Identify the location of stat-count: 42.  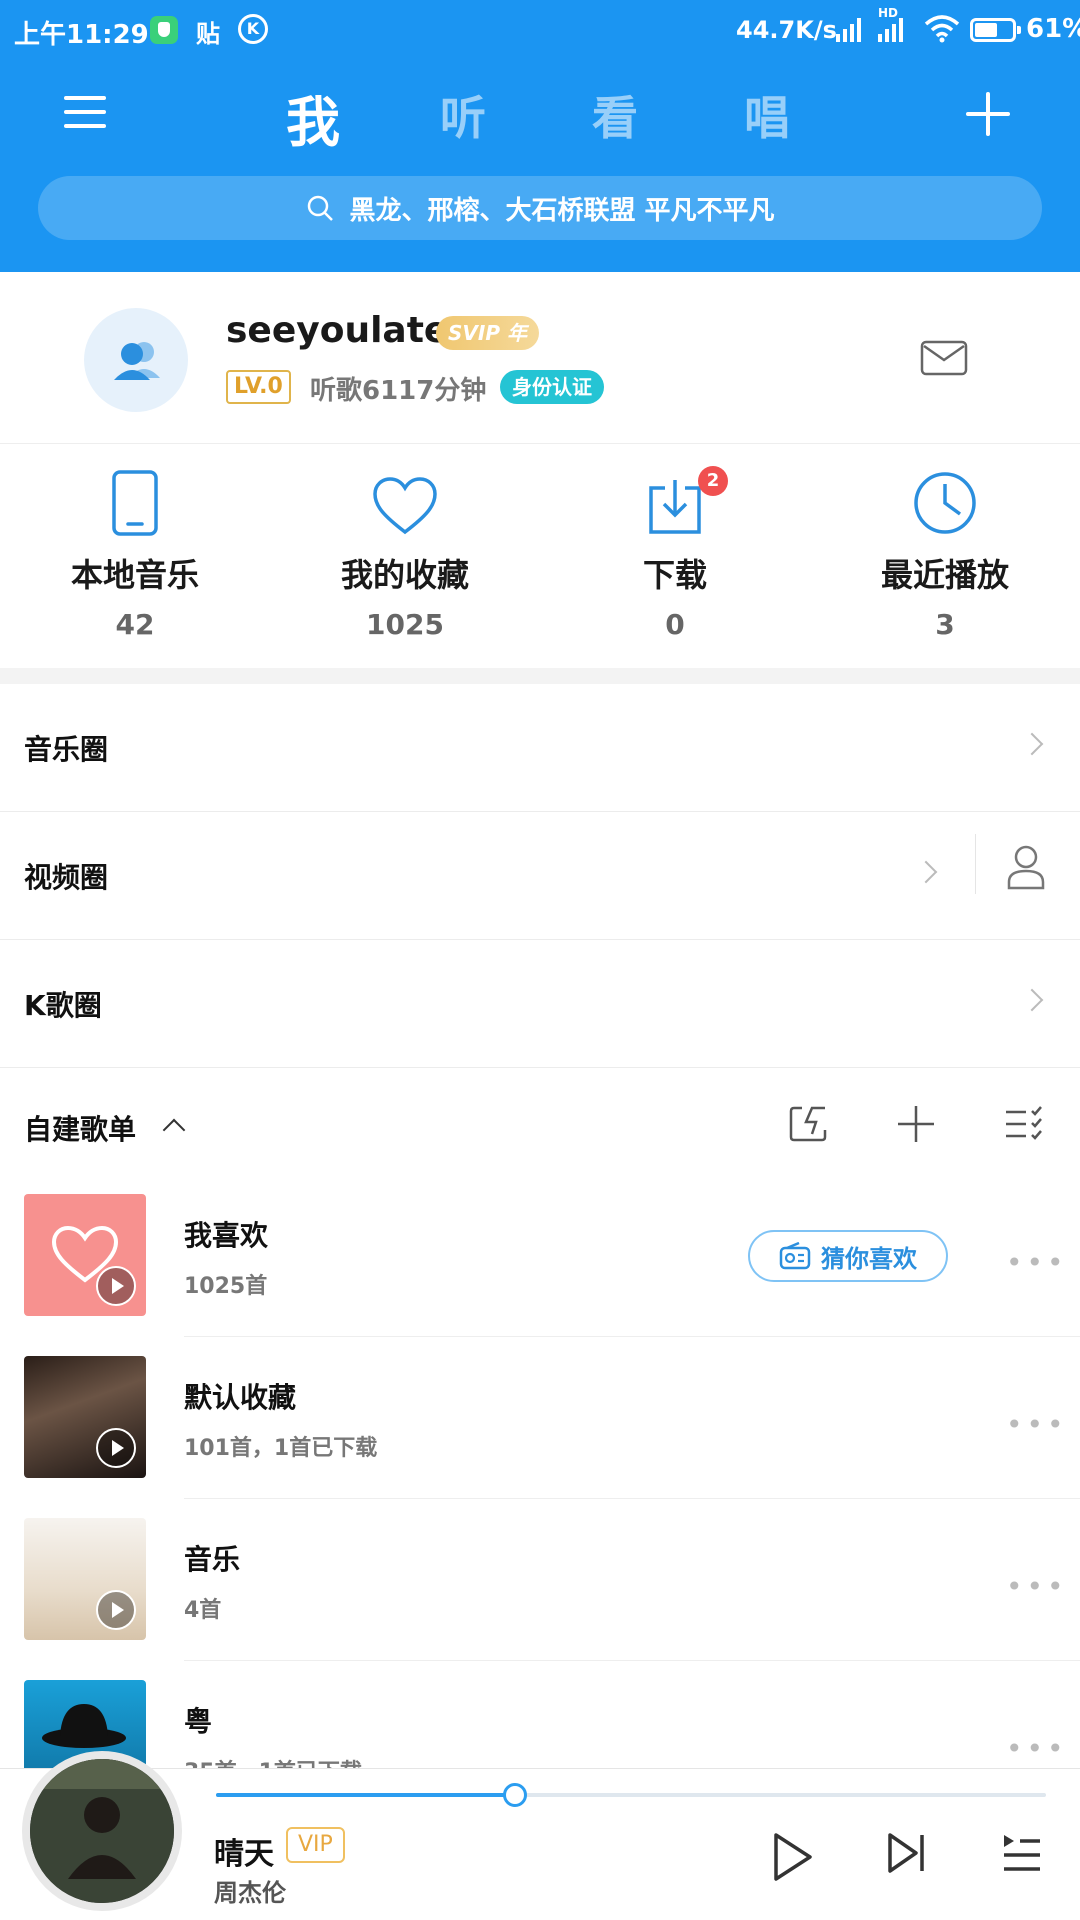
(135, 624).